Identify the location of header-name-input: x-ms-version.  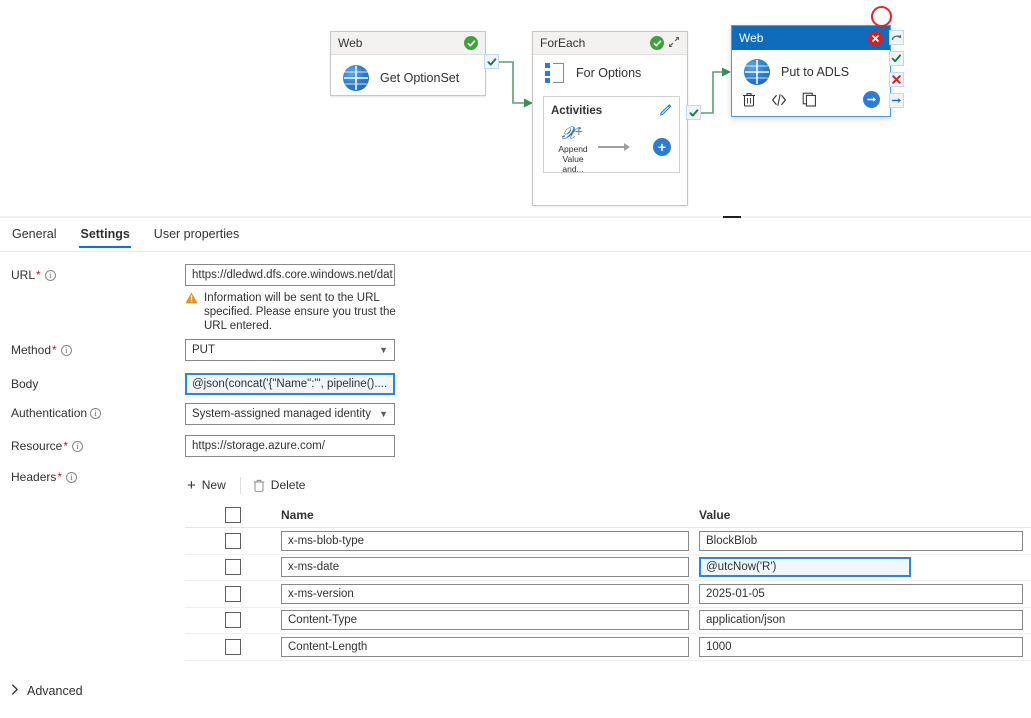
(485, 593).